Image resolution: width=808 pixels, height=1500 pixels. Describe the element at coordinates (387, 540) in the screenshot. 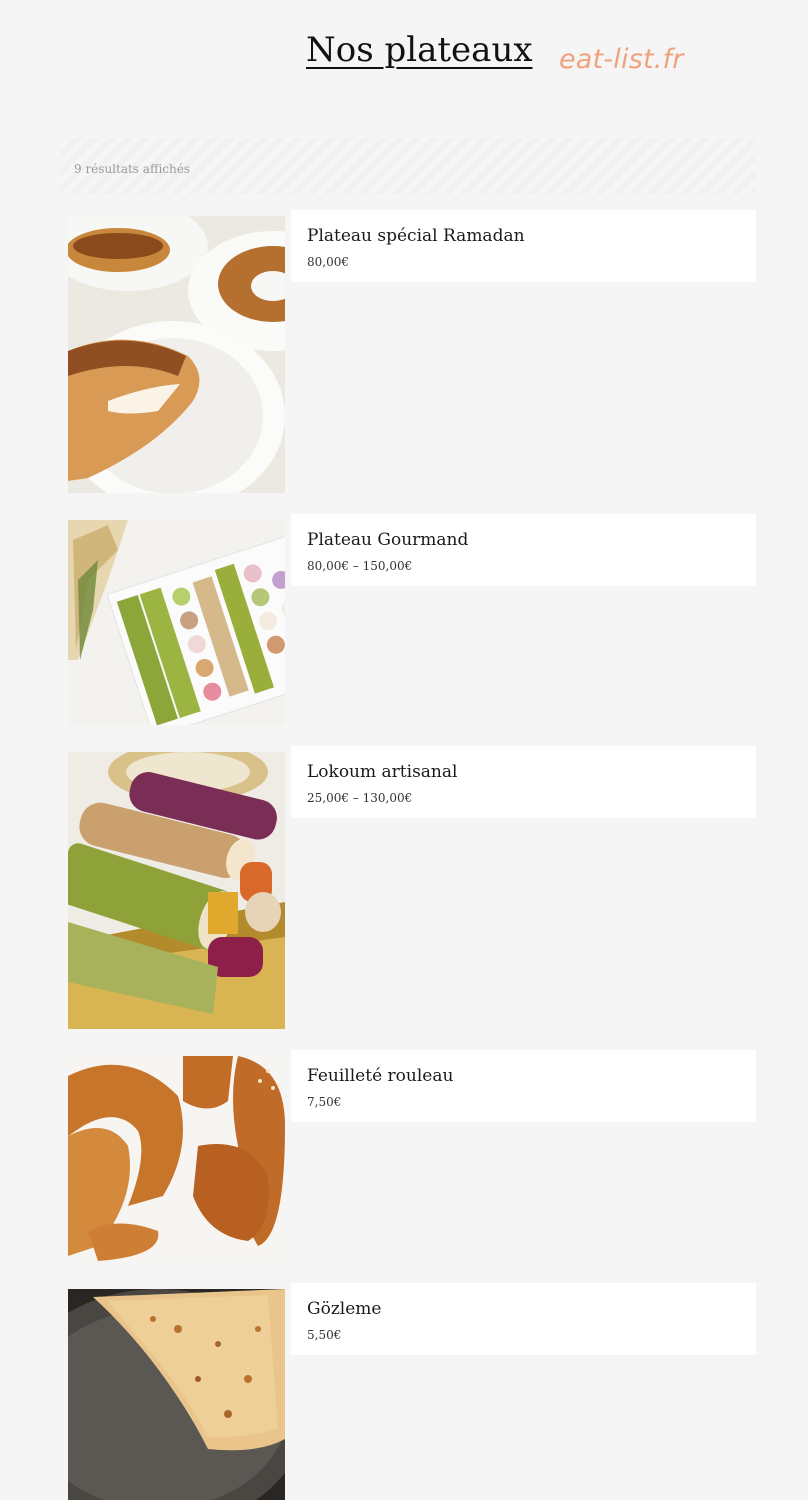

I see `product-name: Plateau Gourmand` at that location.